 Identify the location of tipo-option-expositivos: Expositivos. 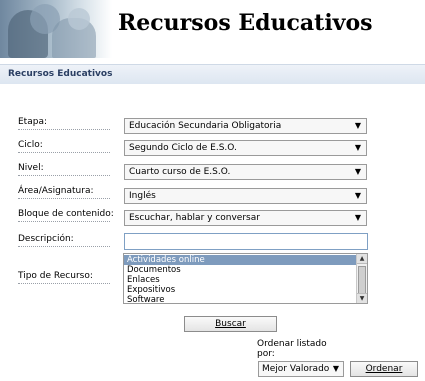
(240, 290).